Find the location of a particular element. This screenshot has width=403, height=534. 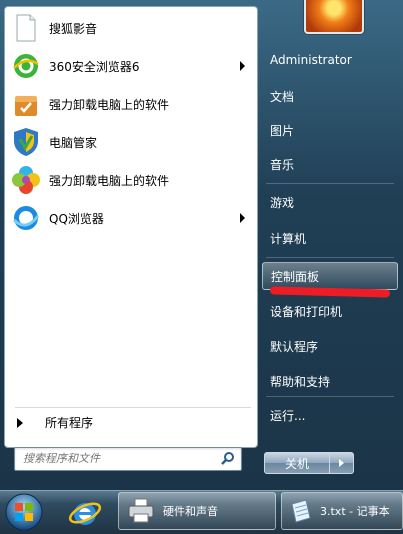

documents-link: 文档 is located at coordinates (330, 96).